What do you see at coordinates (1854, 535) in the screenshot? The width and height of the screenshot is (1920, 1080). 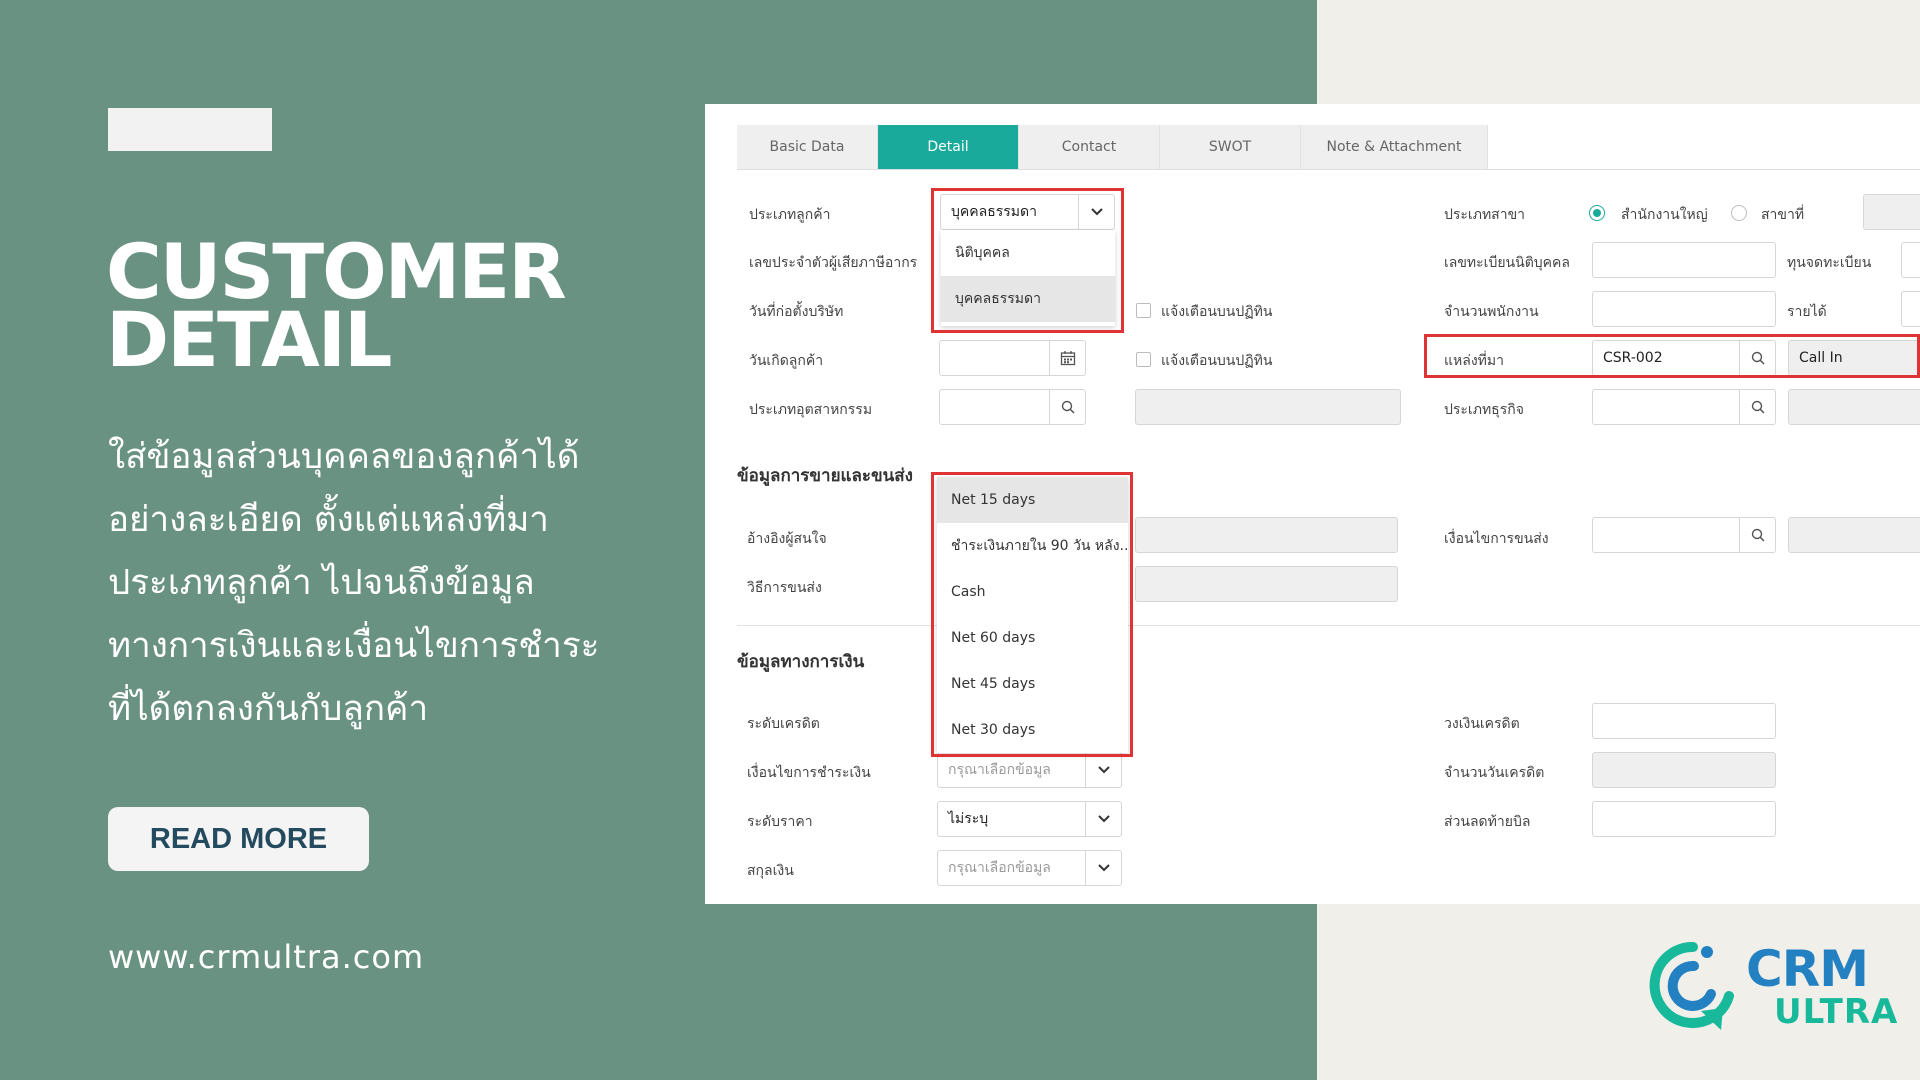 I see `shipping-terms-name-field` at bounding box center [1854, 535].